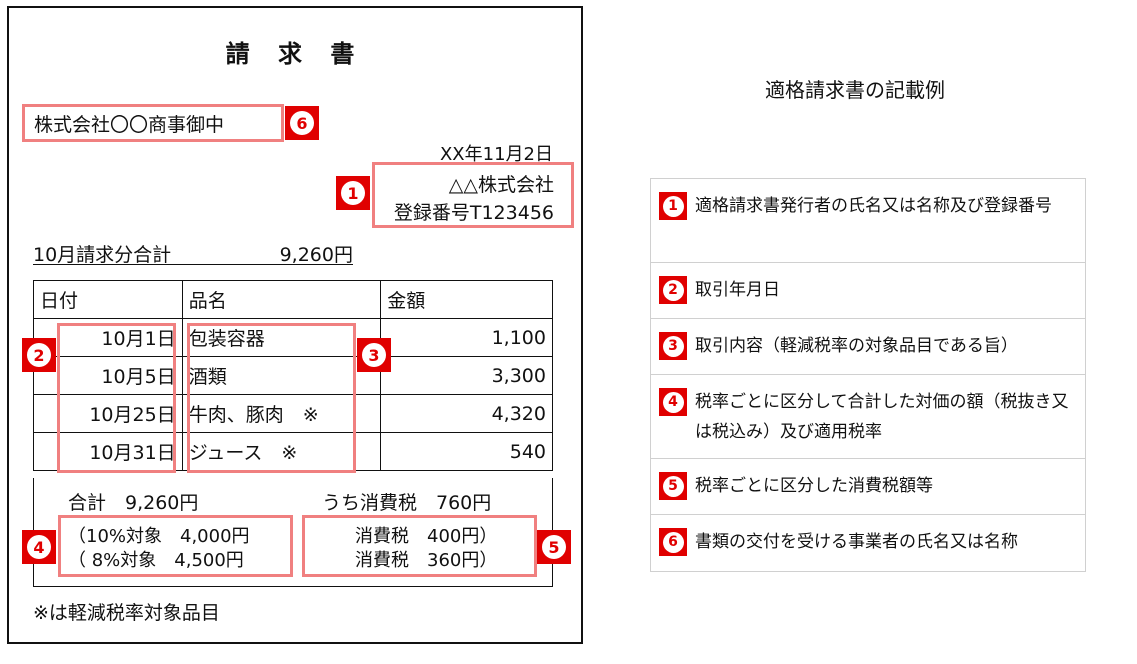  Describe the element at coordinates (102, 255) in the screenshot. I see `summary-label: 10月請求分合計` at that location.